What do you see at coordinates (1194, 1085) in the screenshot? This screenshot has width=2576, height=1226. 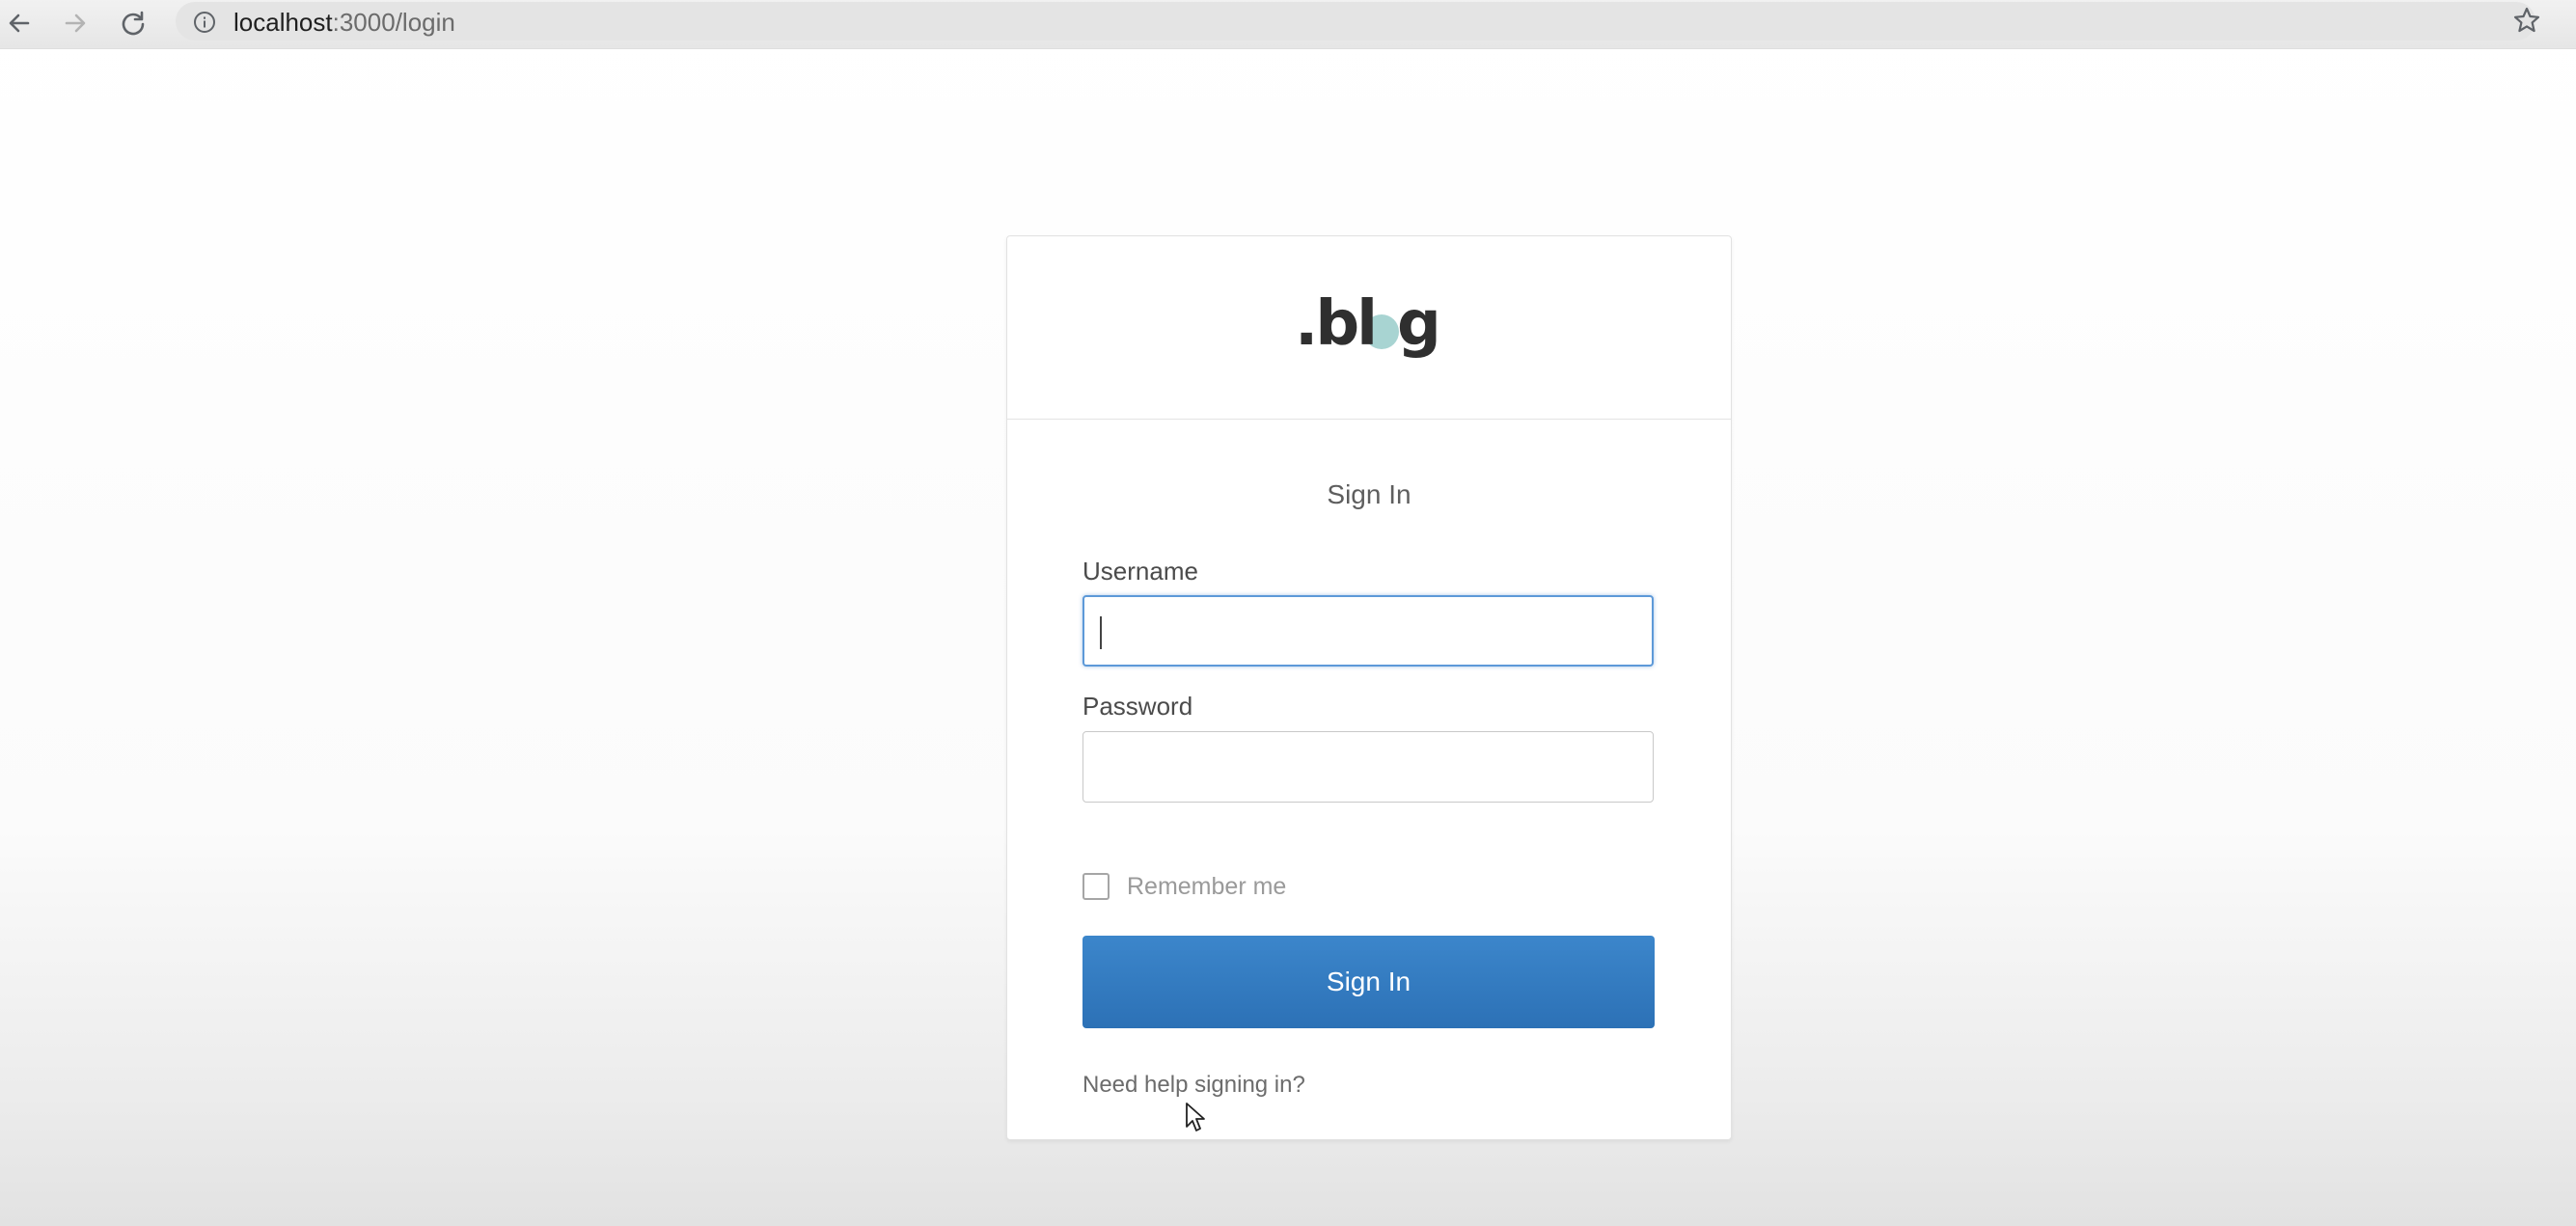 I see `help-link: Need help signing in?` at bounding box center [1194, 1085].